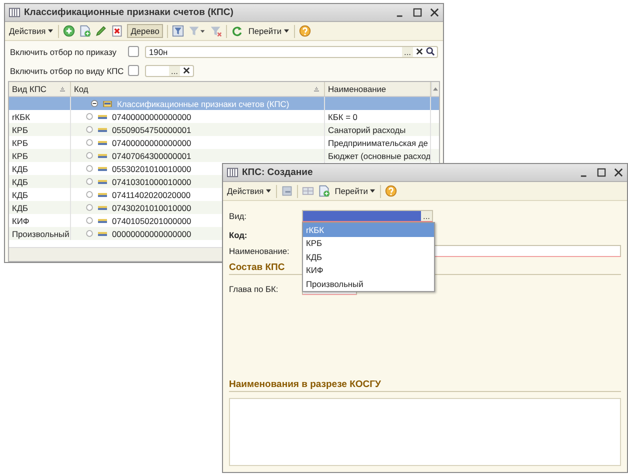  I want to click on table-cell: Классификационные признаки счетов (КПС), so click(203, 103).